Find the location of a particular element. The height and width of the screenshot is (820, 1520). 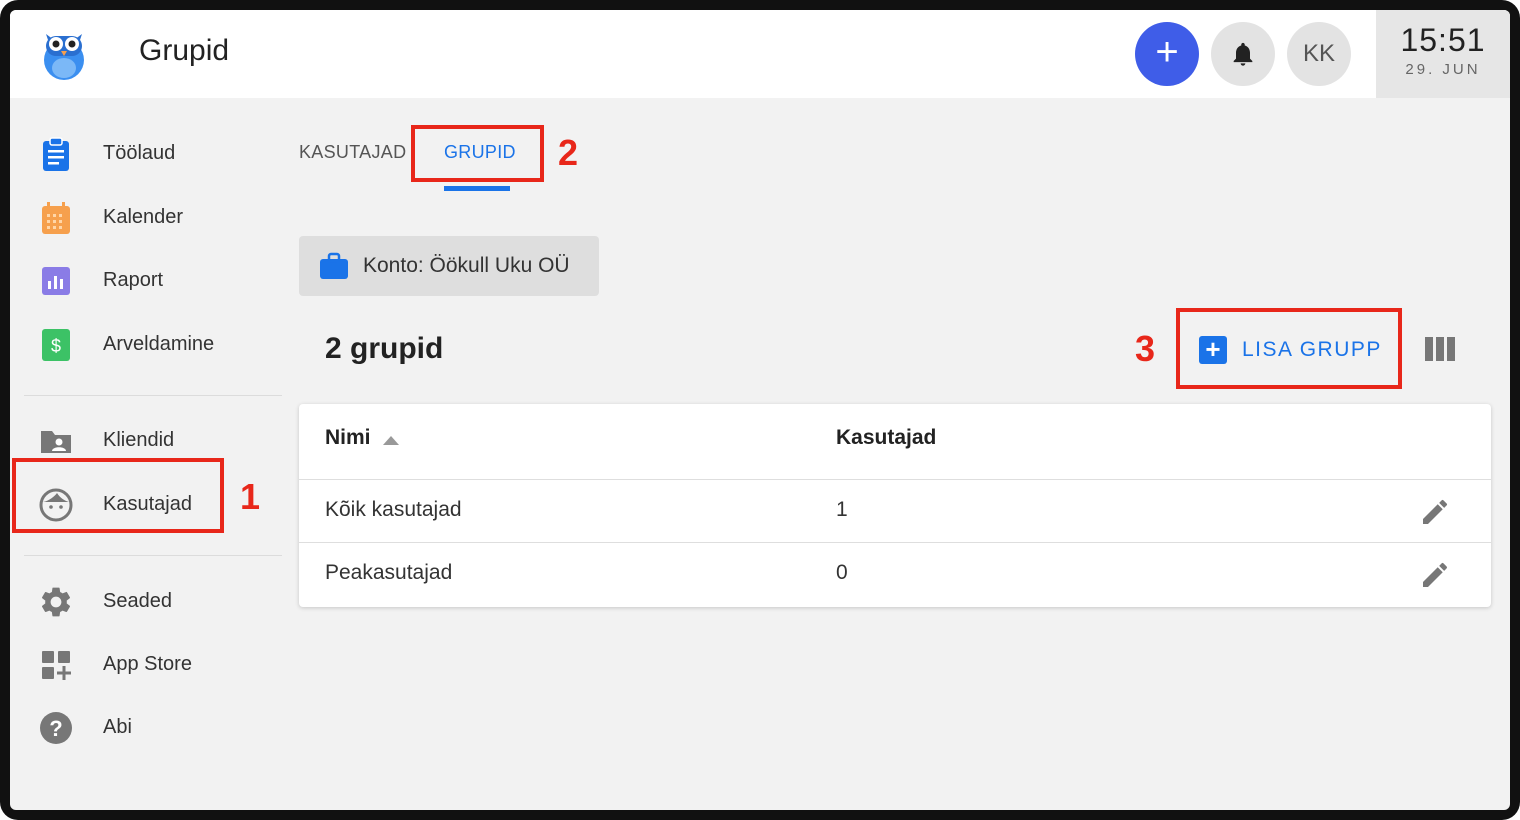

group-name-cell: Kõik kasutajad is located at coordinates (393, 509).